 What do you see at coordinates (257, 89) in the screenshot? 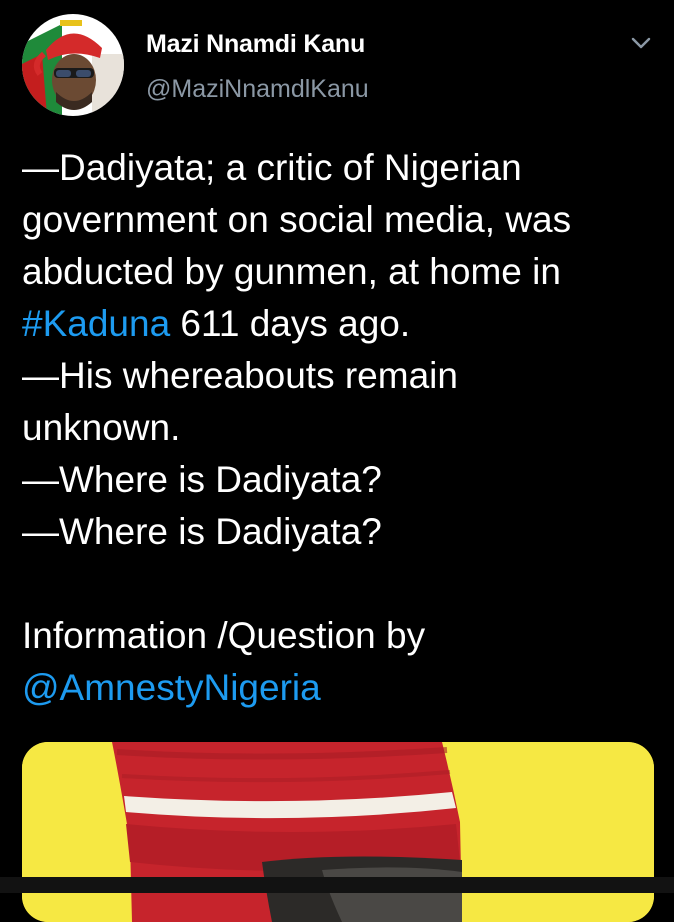
I see `author-handle: @MaziNnamdlKanu` at bounding box center [257, 89].